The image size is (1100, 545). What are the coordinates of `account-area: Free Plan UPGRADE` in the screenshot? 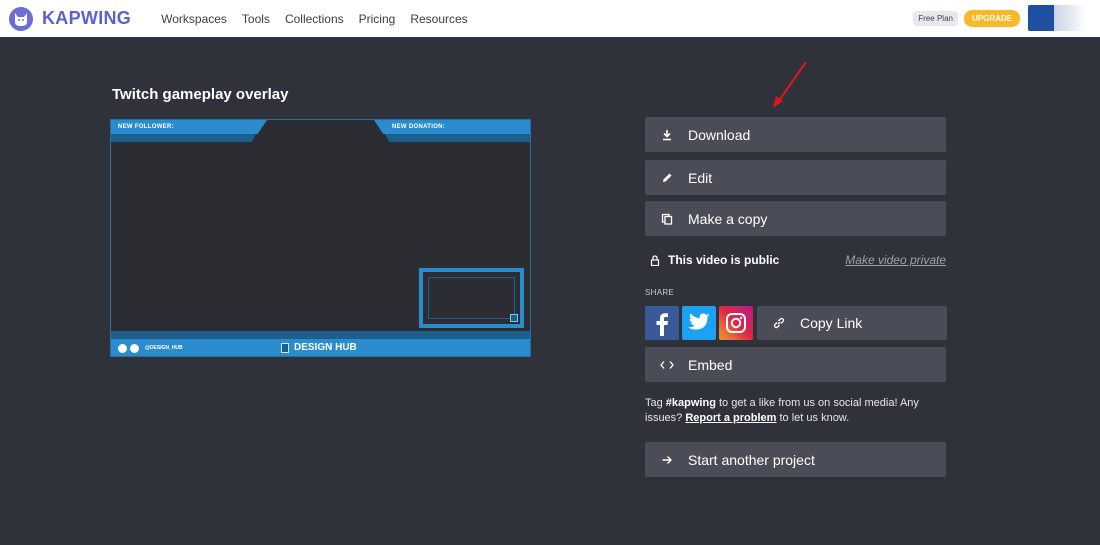 It's located at (999, 18).